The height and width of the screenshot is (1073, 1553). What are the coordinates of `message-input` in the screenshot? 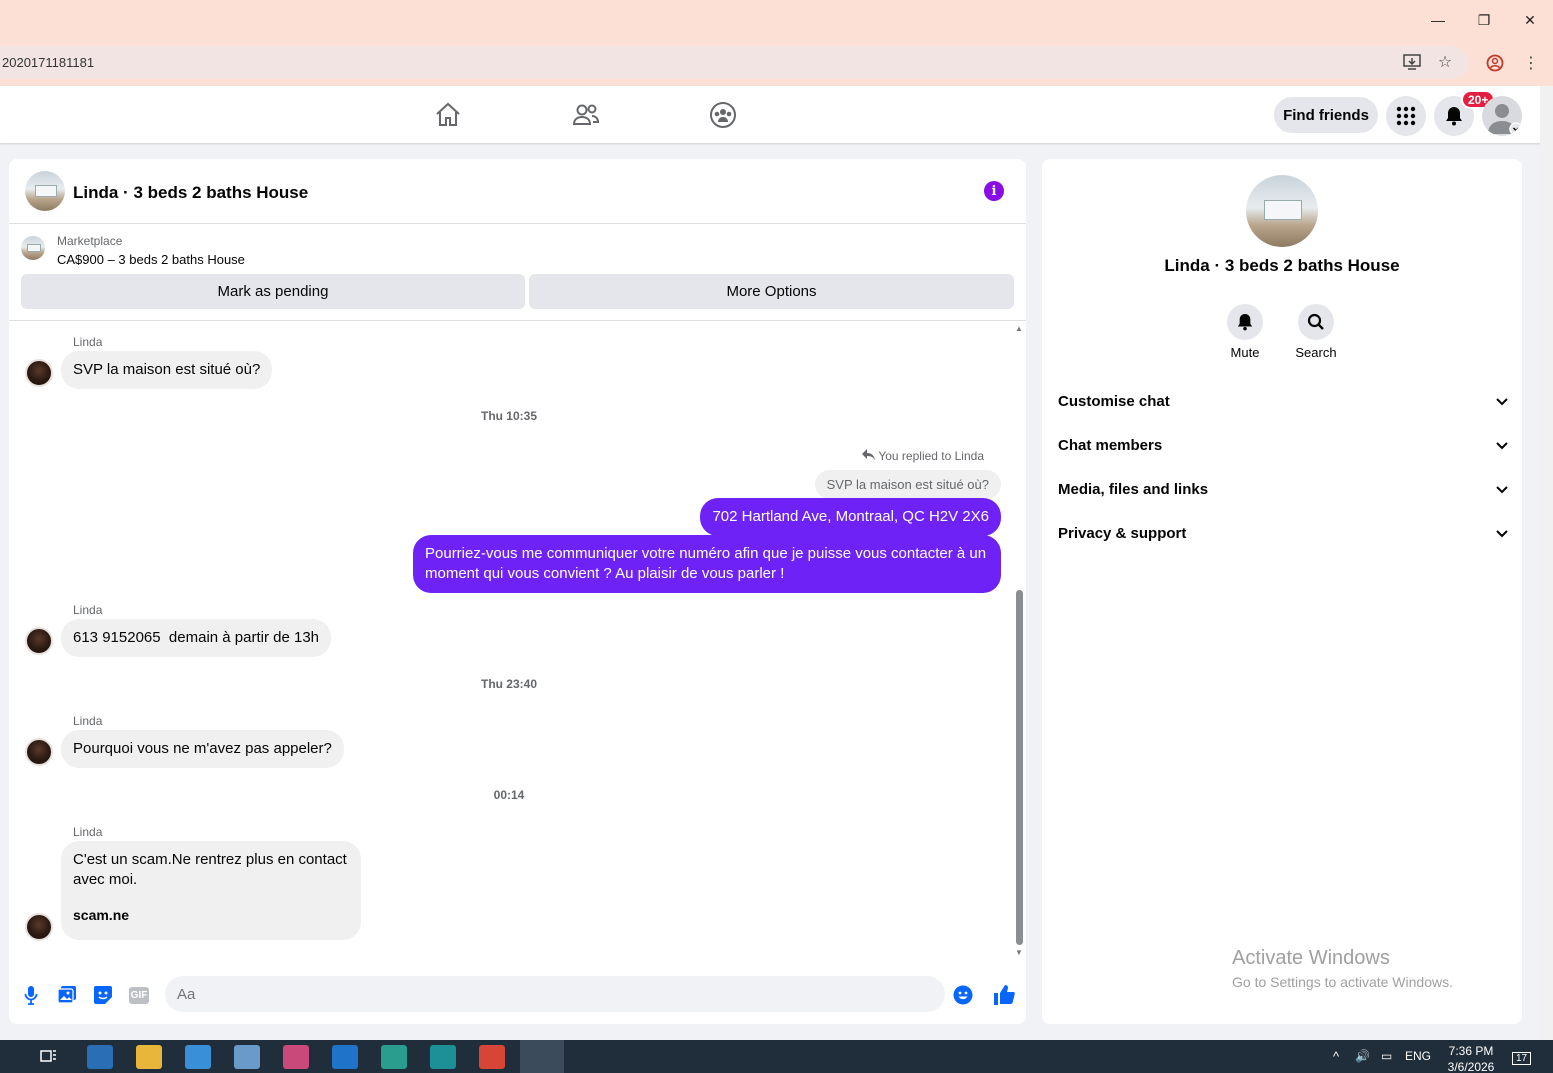 It's located at (555, 994).